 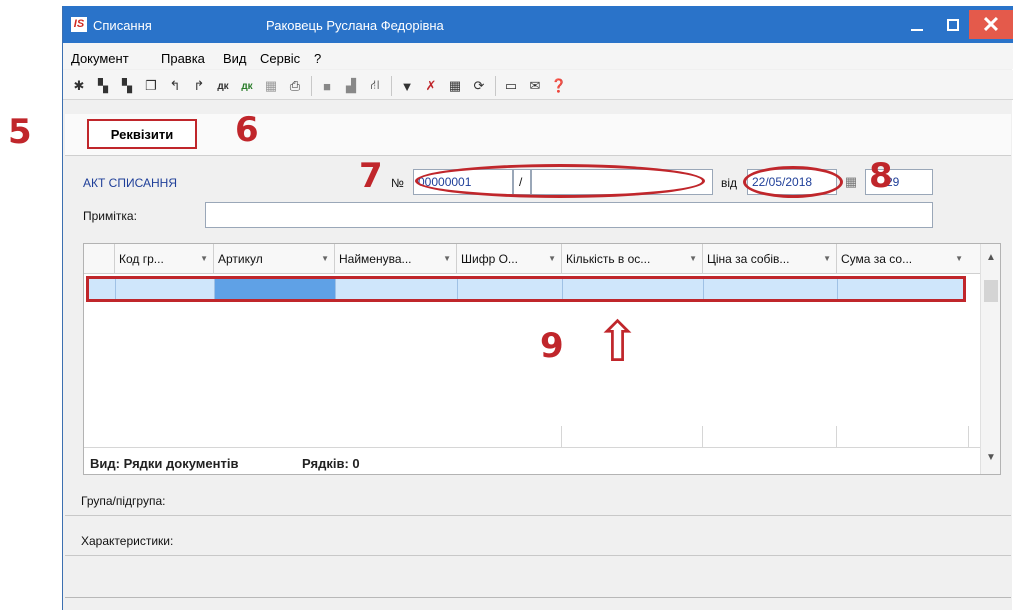 I want to click on copy-doc-icon: ▚, so click(x=103, y=86).